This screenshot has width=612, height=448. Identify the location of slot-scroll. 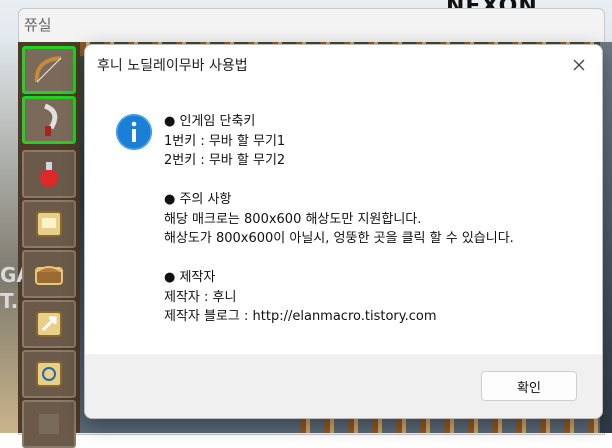
(49, 224).